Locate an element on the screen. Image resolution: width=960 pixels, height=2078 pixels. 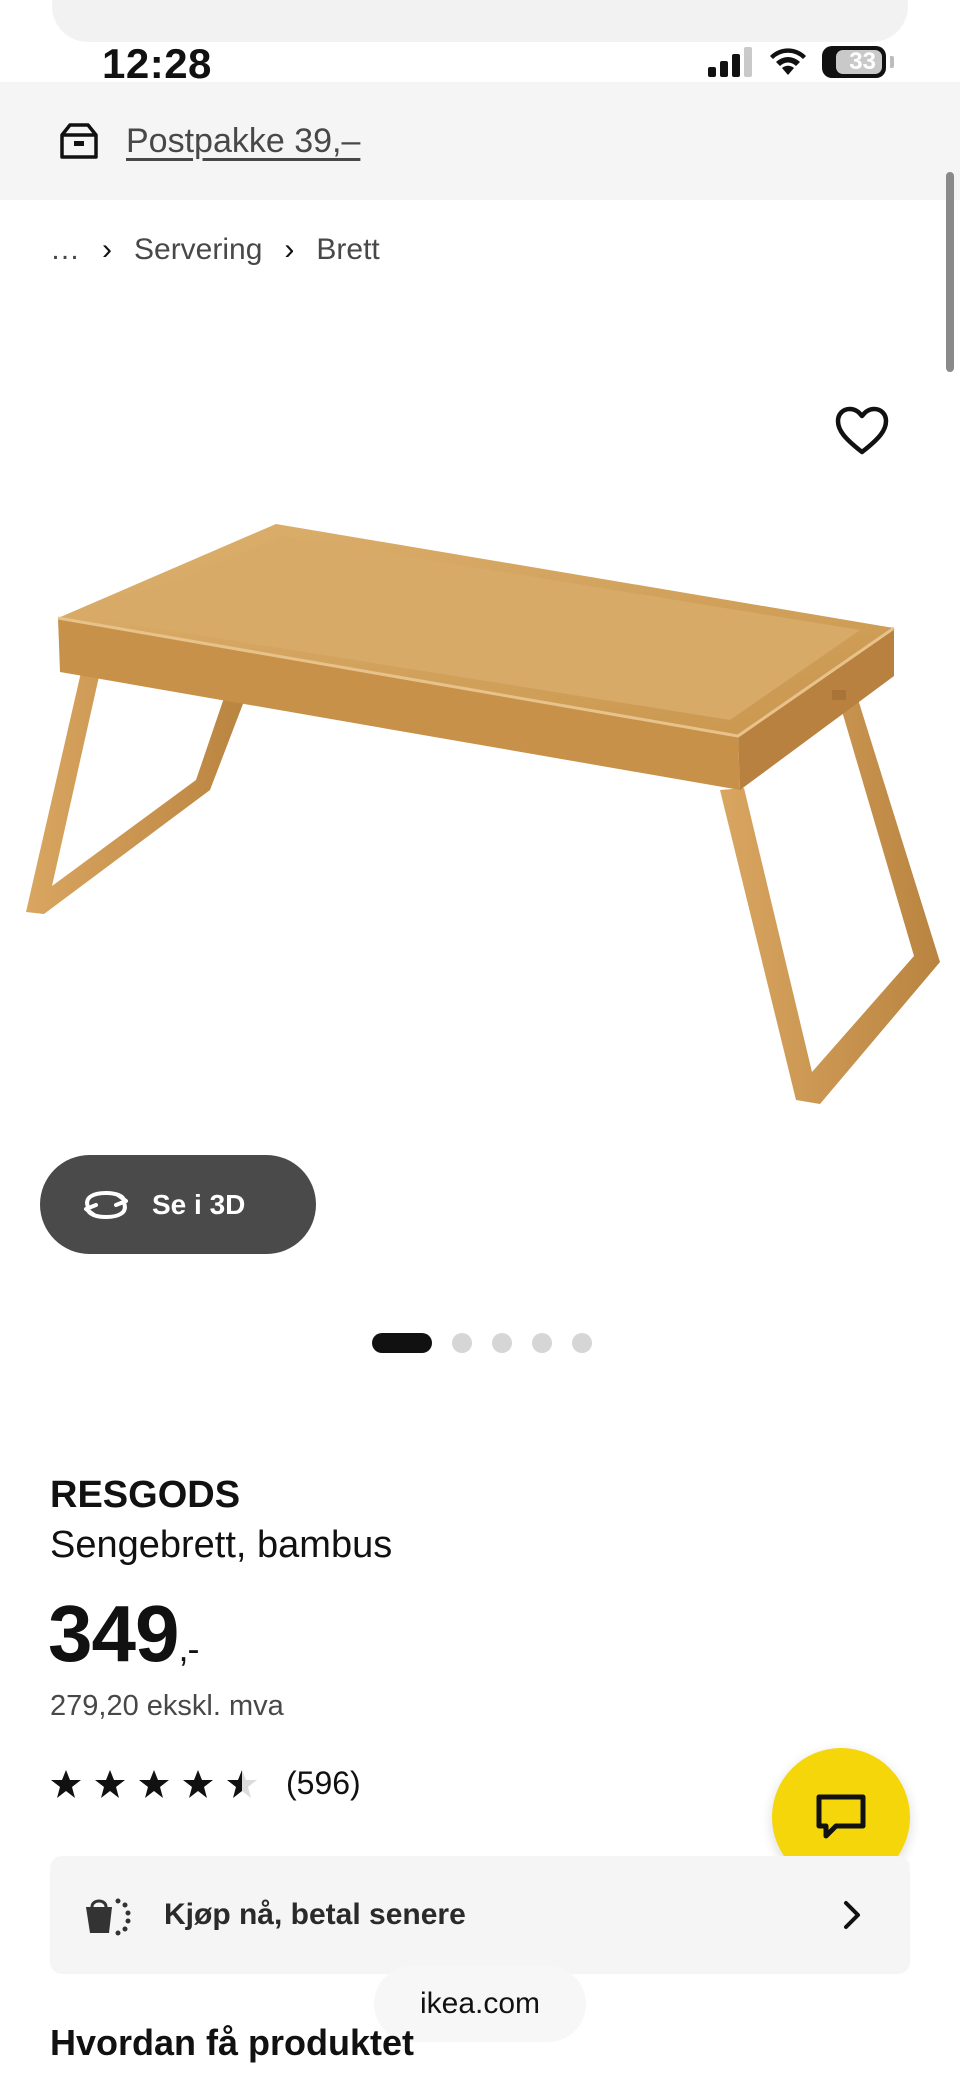
buy-now-pay-later-label: Kjøp nå, betal senere is located at coordinates (315, 1914).